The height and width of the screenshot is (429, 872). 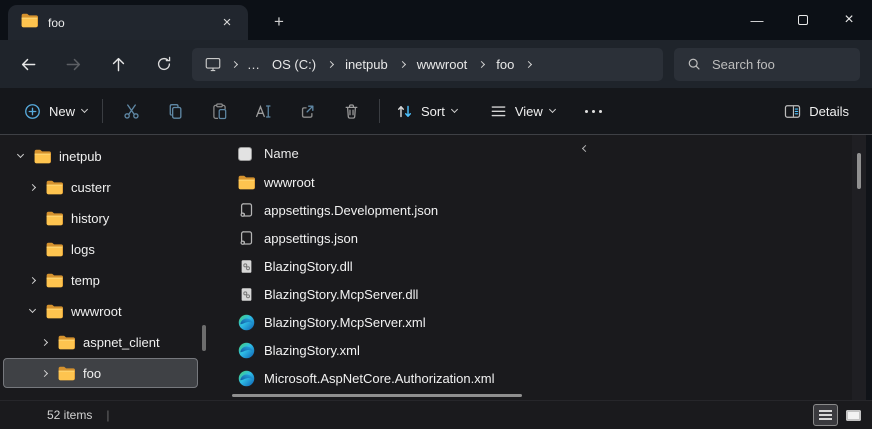 I want to click on search-icon, so click(x=694, y=64).